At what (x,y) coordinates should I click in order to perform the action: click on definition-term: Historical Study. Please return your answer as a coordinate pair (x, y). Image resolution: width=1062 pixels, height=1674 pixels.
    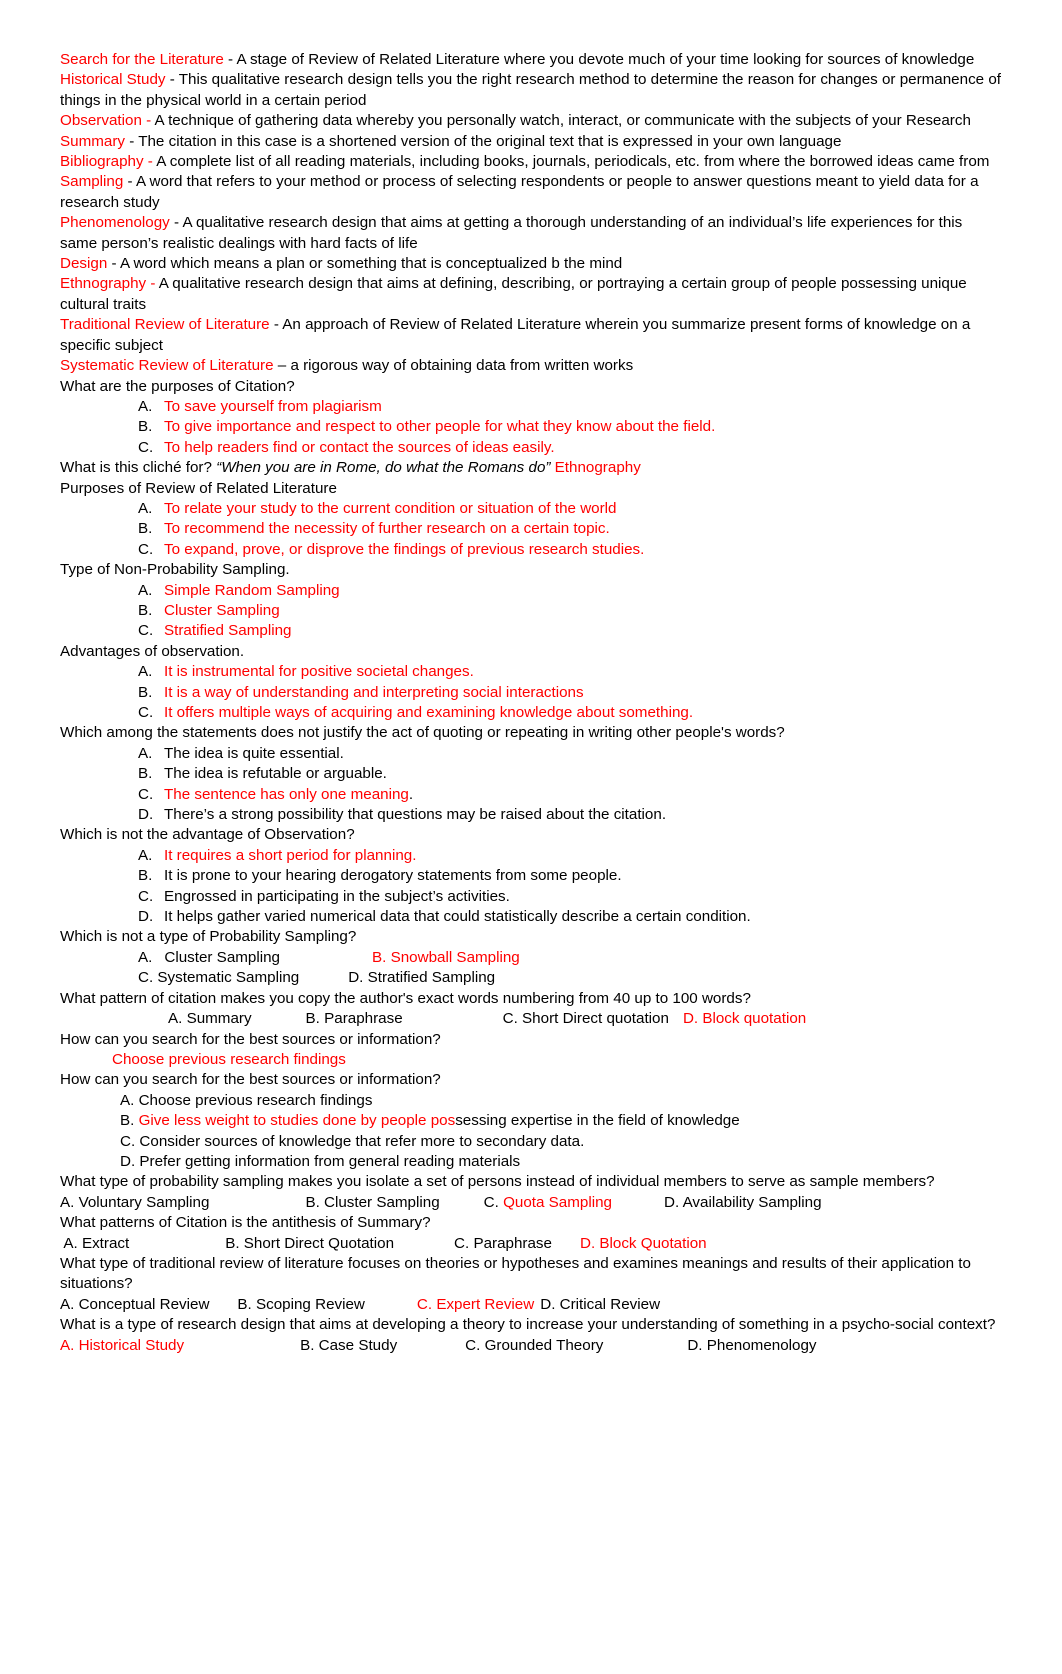
    Looking at the image, I should click on (113, 80).